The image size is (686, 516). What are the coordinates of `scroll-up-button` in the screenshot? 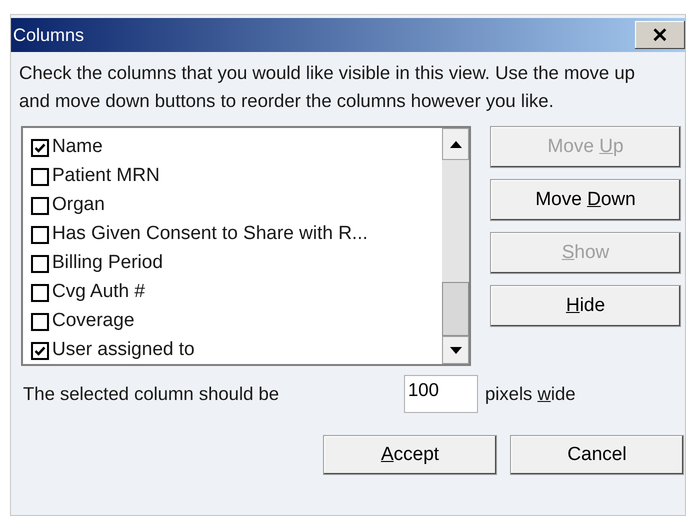 It's located at (455, 144).